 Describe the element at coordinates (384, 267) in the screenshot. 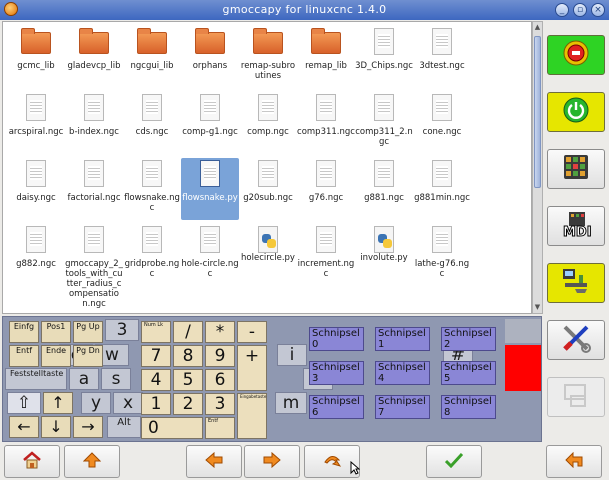

I see `file-item: involute.py` at that location.